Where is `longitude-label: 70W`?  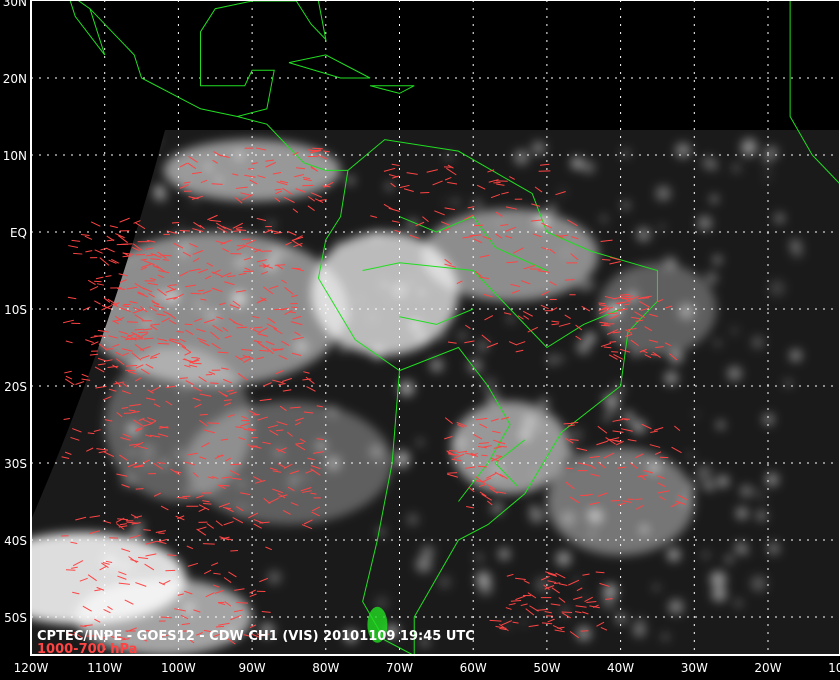 longitude-label: 70W is located at coordinates (399, 668).